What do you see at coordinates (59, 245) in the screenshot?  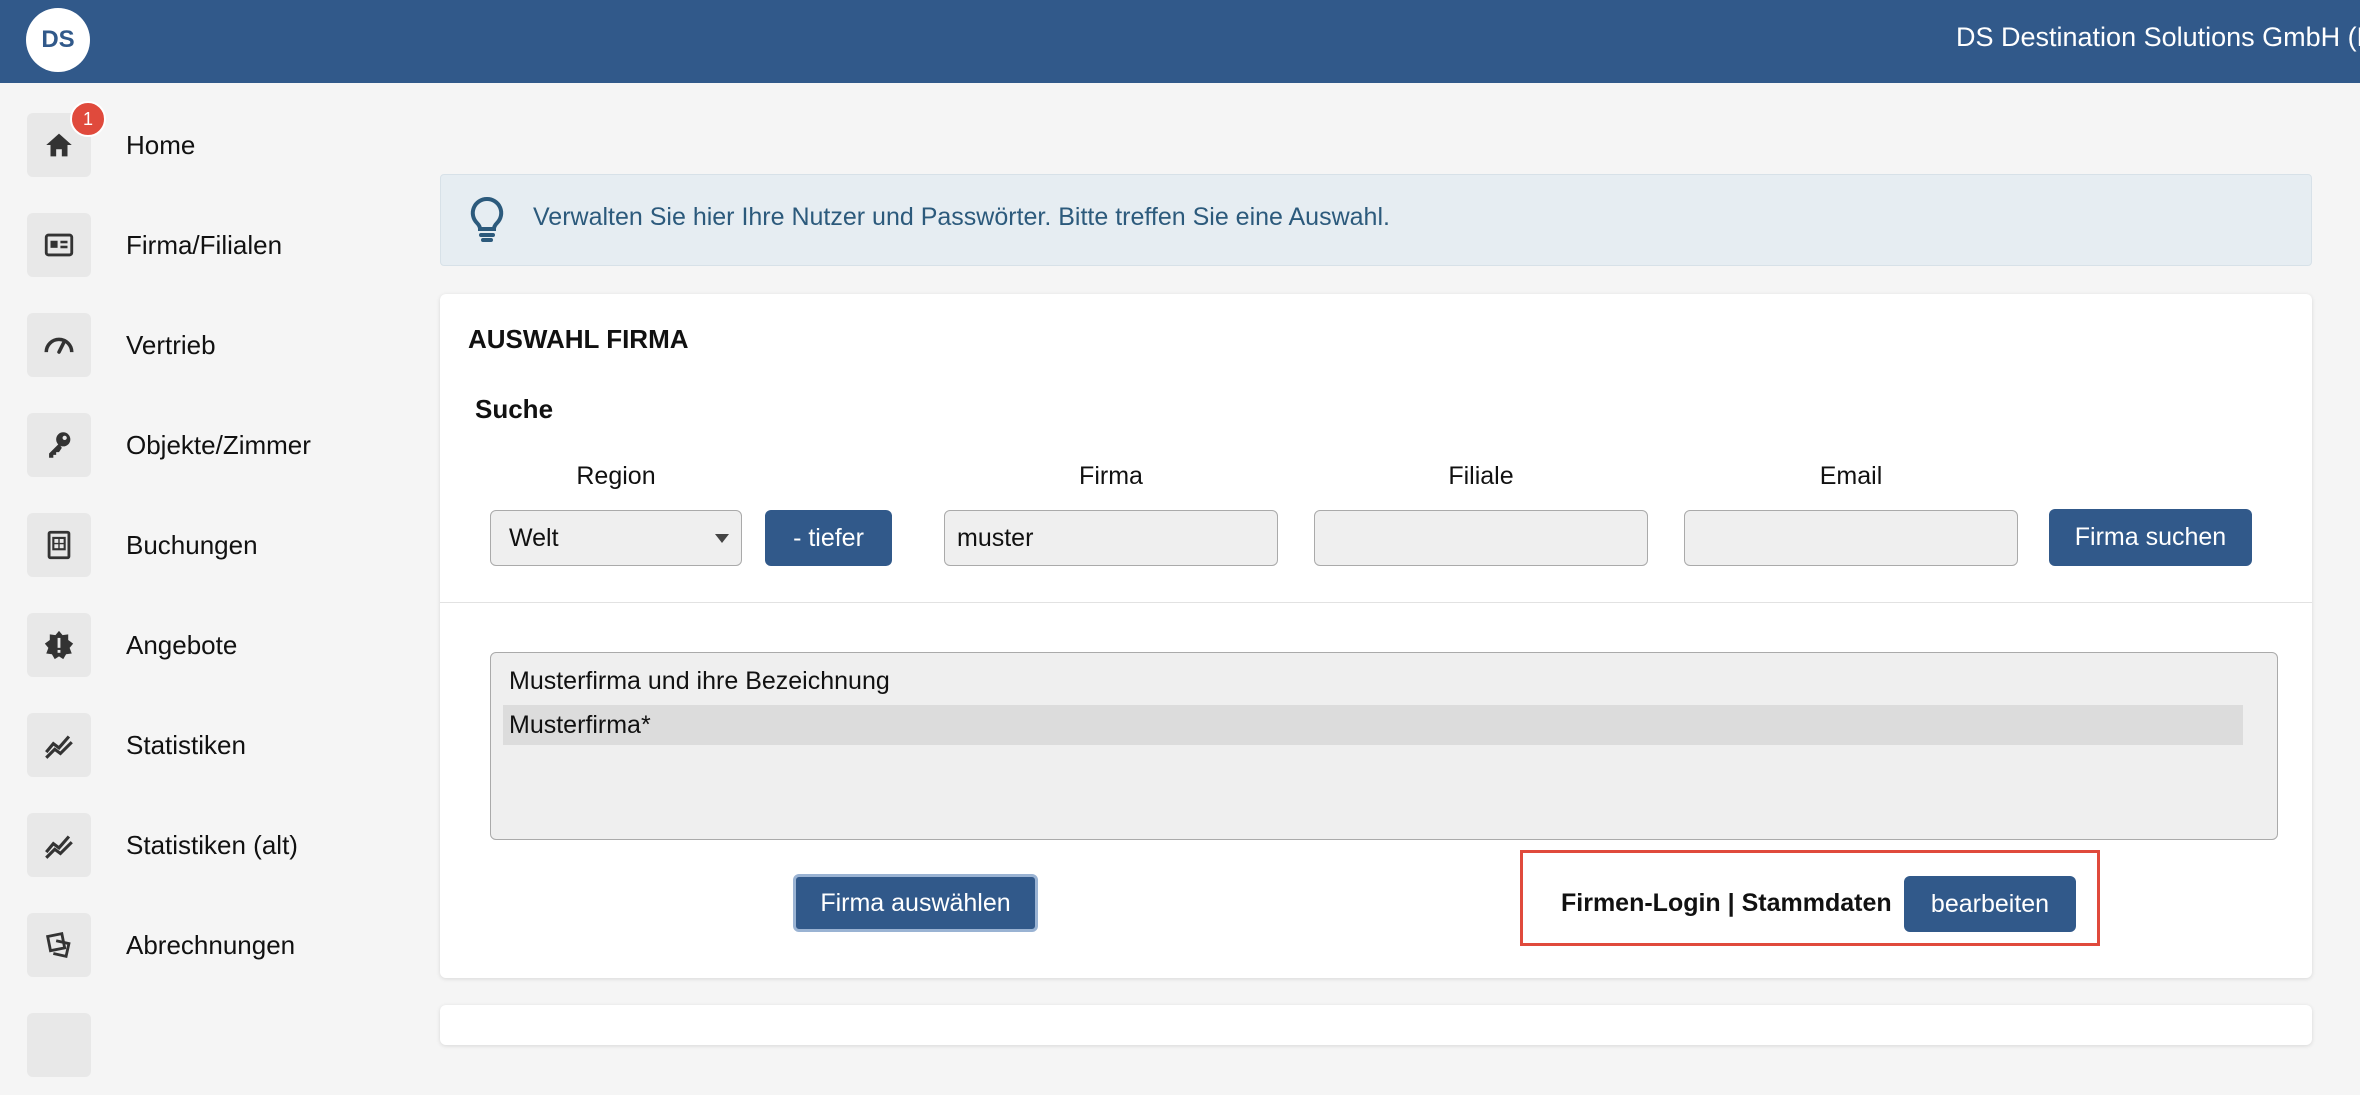 I see `id-card-icon` at bounding box center [59, 245].